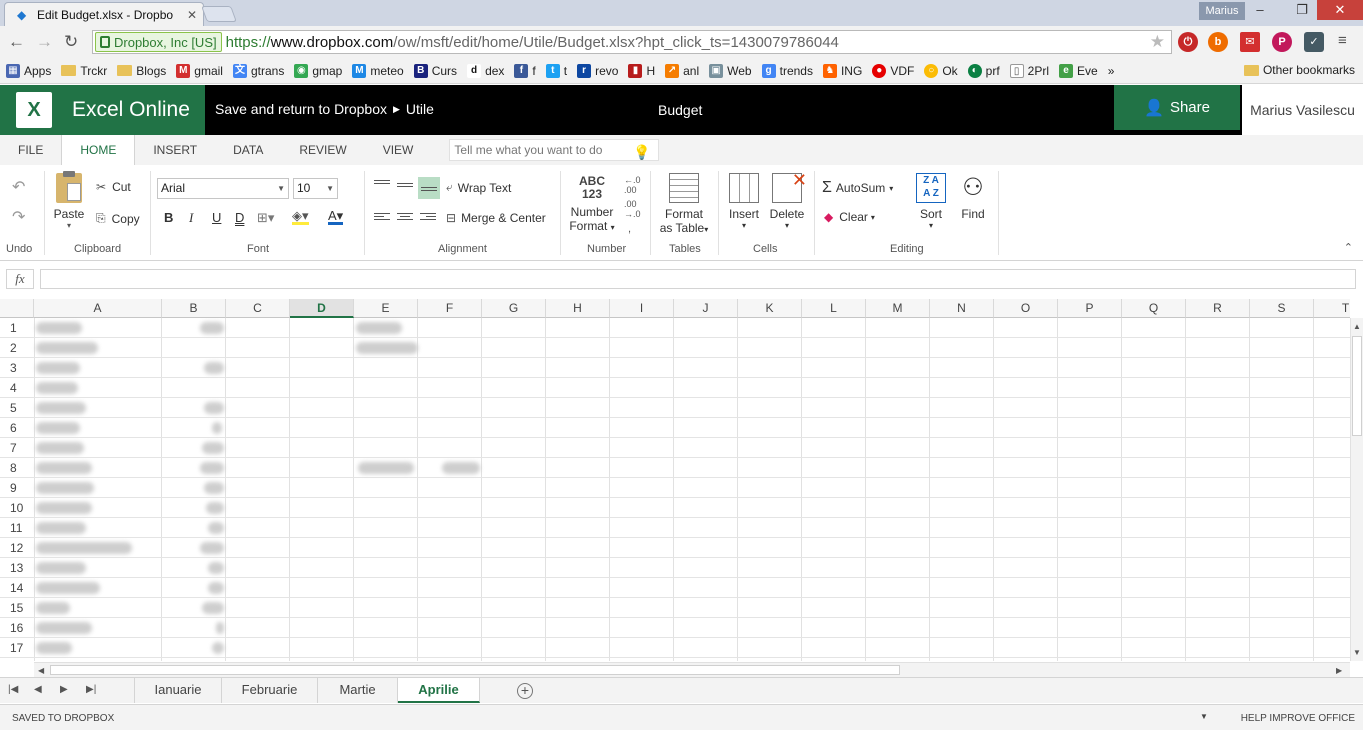 The image size is (1363, 730). What do you see at coordinates (17, 588) in the screenshot?
I see `row-header-14: 14` at bounding box center [17, 588].